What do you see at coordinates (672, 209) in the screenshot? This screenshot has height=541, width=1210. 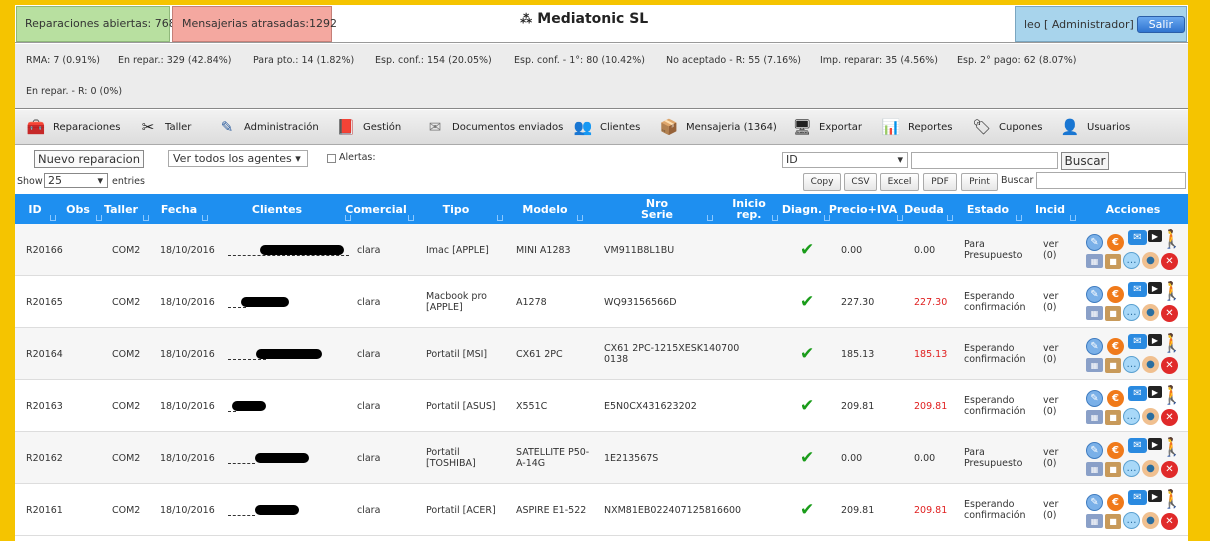 I see `col-nro-serie: Nro Serie` at bounding box center [672, 209].